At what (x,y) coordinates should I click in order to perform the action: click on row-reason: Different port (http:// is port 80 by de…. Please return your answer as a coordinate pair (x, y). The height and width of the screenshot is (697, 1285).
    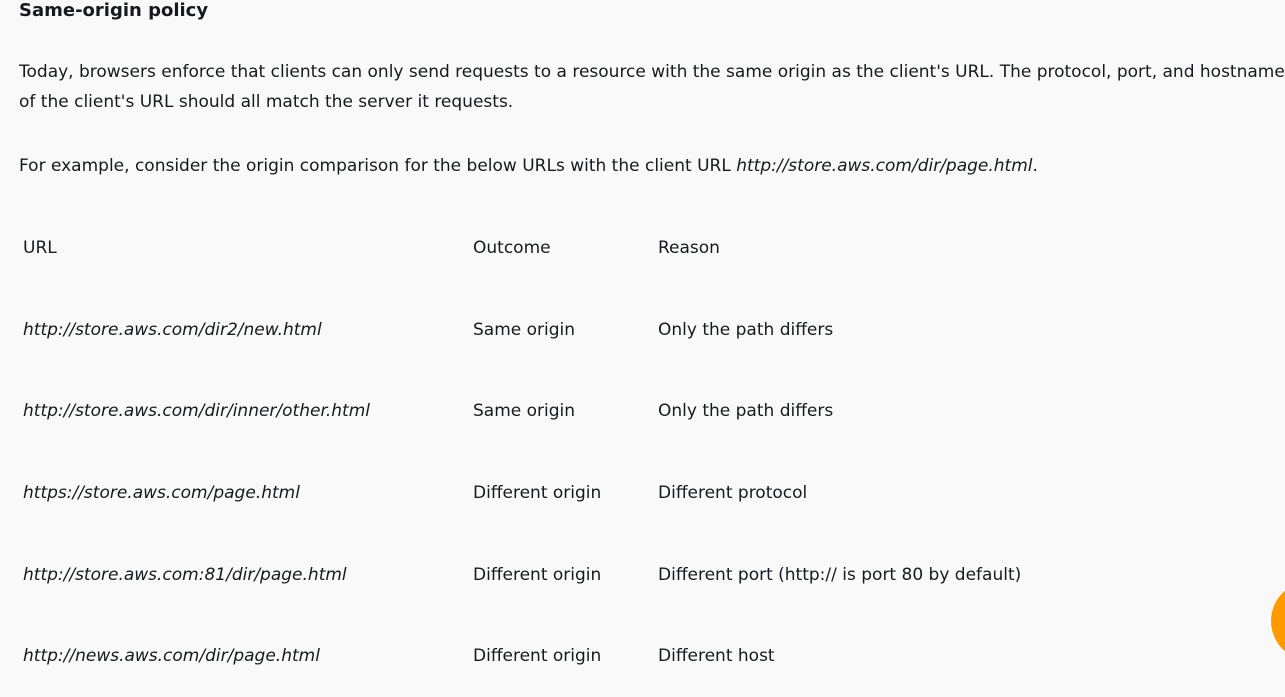
    Looking at the image, I should click on (840, 575).